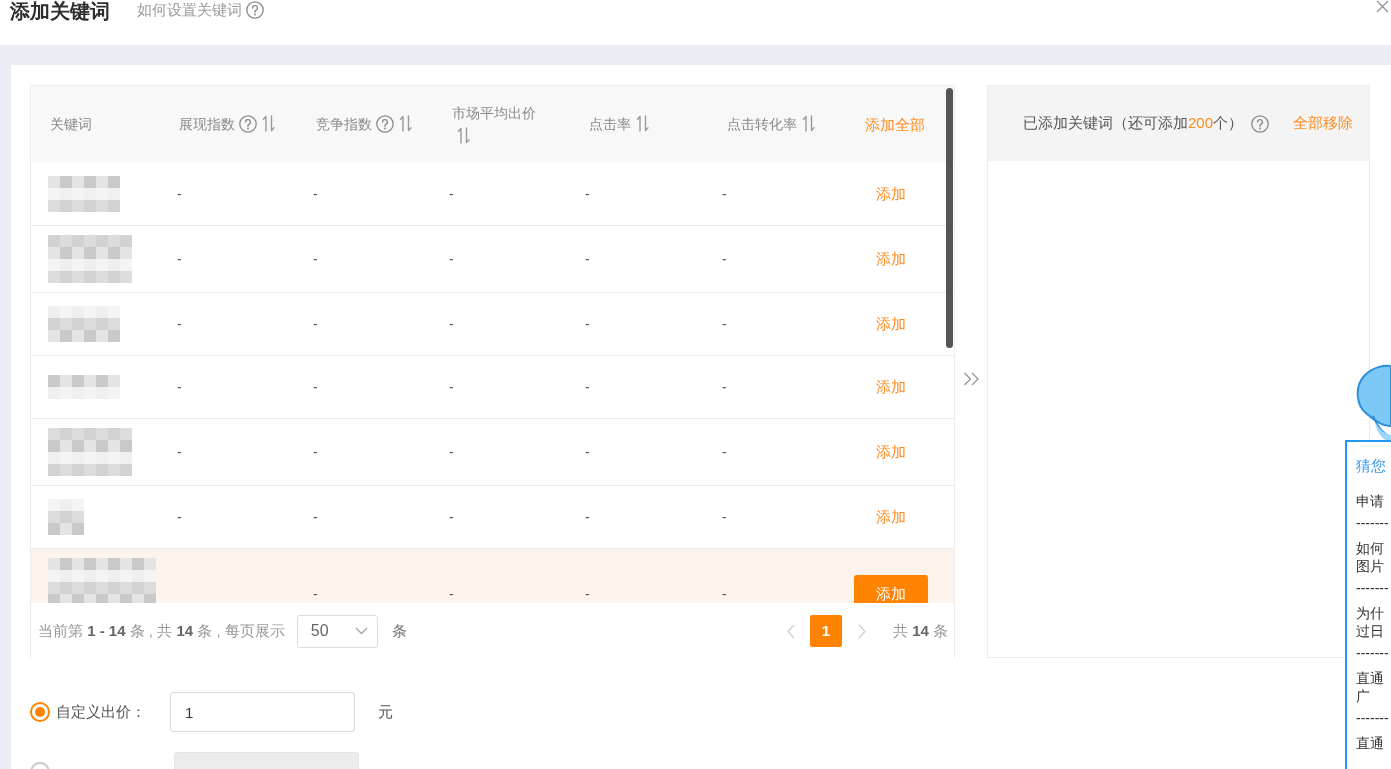 The image size is (1391, 769). What do you see at coordinates (1370, 631) in the screenshot?
I see `help-question-link: 过日` at bounding box center [1370, 631].